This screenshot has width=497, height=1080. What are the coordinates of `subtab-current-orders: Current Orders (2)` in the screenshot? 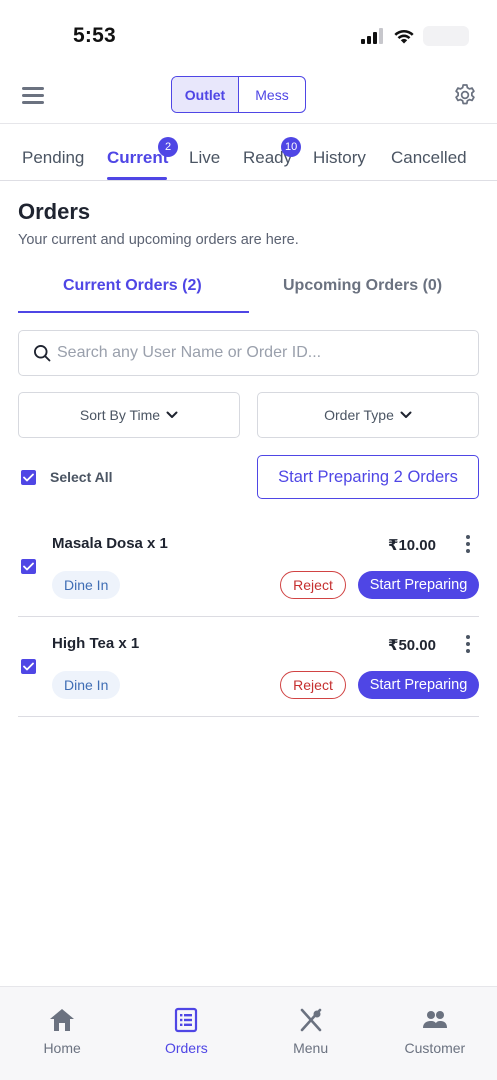 It's located at (132, 286).